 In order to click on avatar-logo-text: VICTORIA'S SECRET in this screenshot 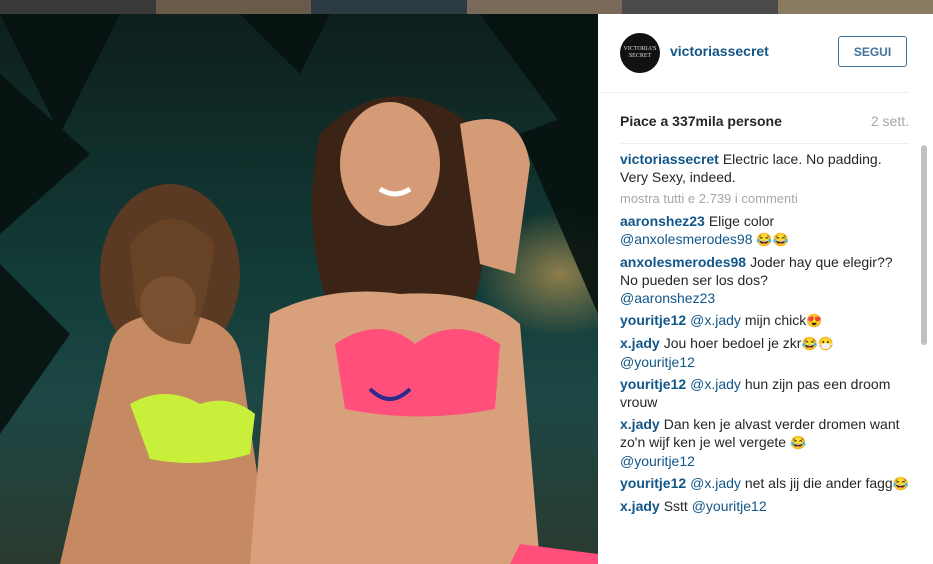, I will do `click(640, 52)`.